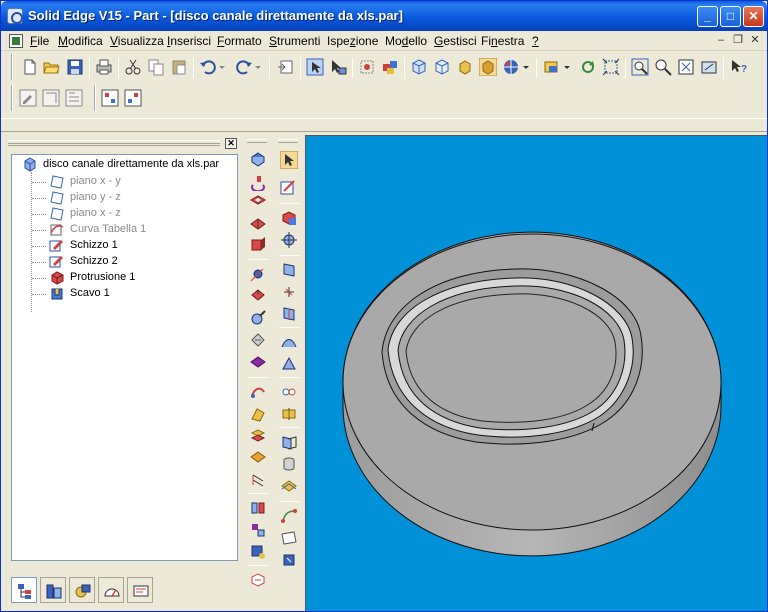  I want to click on tab-sensors, so click(111, 590).